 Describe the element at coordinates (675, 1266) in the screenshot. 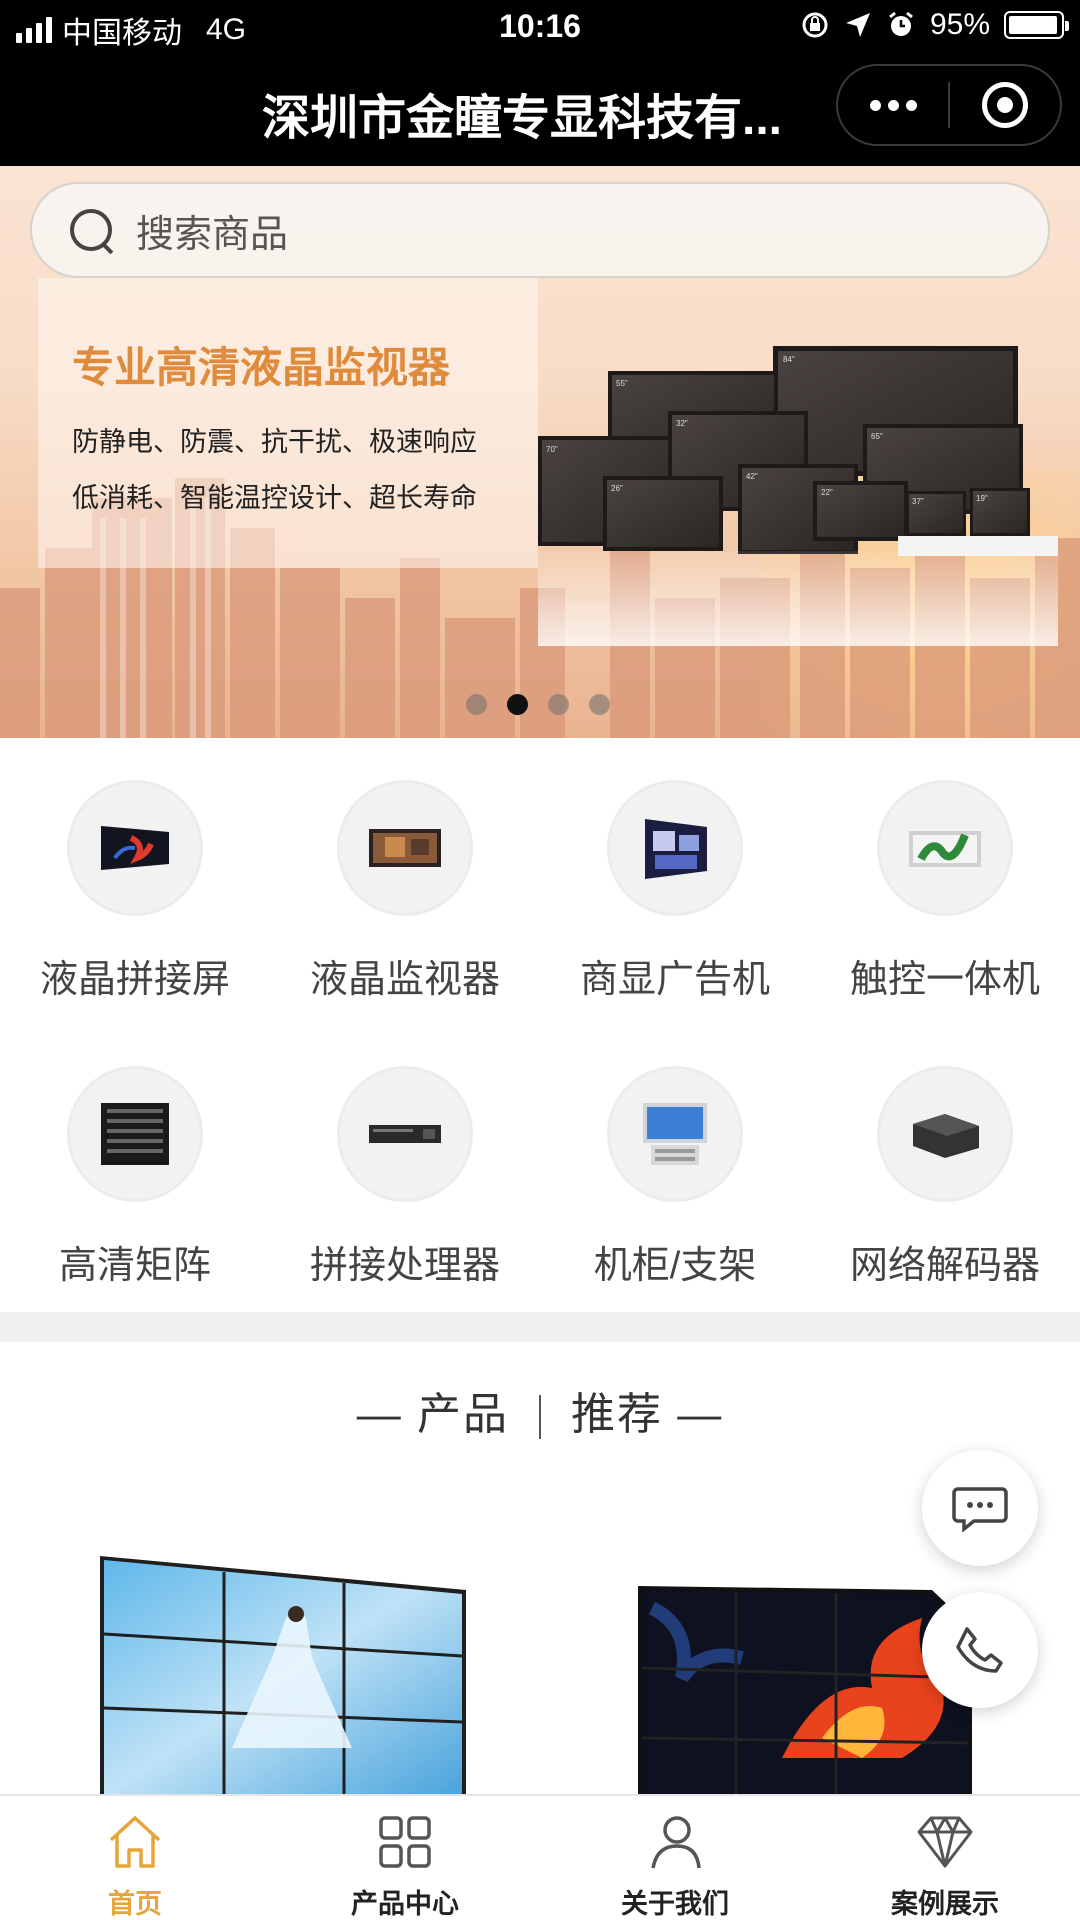

I see `category-label: 机柜/支架` at that location.